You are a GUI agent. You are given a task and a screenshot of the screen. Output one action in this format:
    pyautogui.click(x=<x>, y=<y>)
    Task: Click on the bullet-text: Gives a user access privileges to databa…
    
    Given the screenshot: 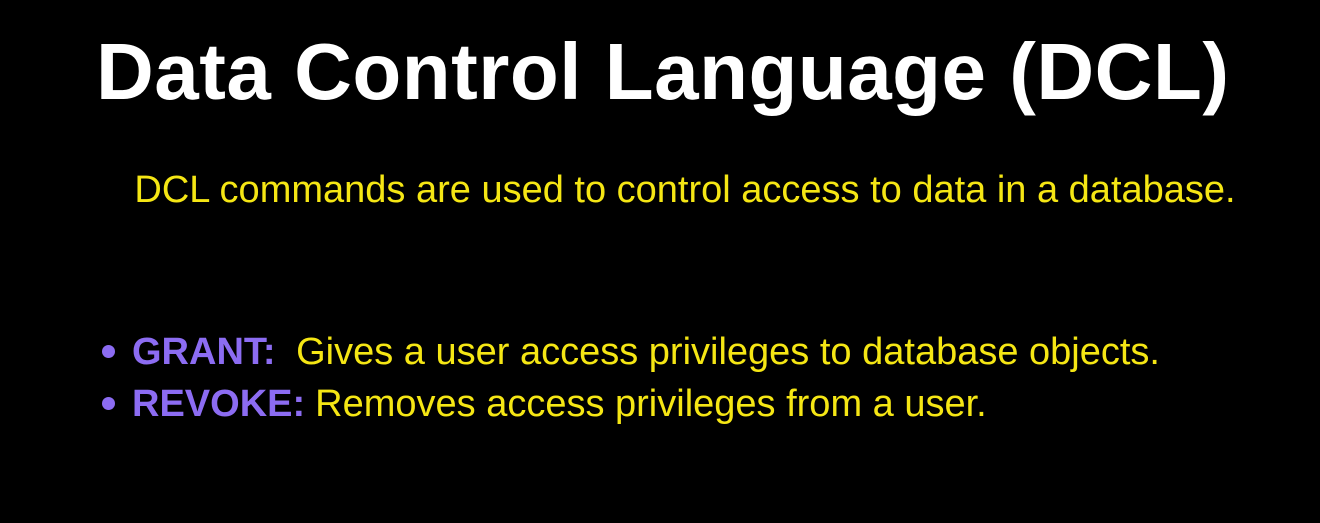 What is the action you would take?
    pyautogui.click(x=722, y=352)
    